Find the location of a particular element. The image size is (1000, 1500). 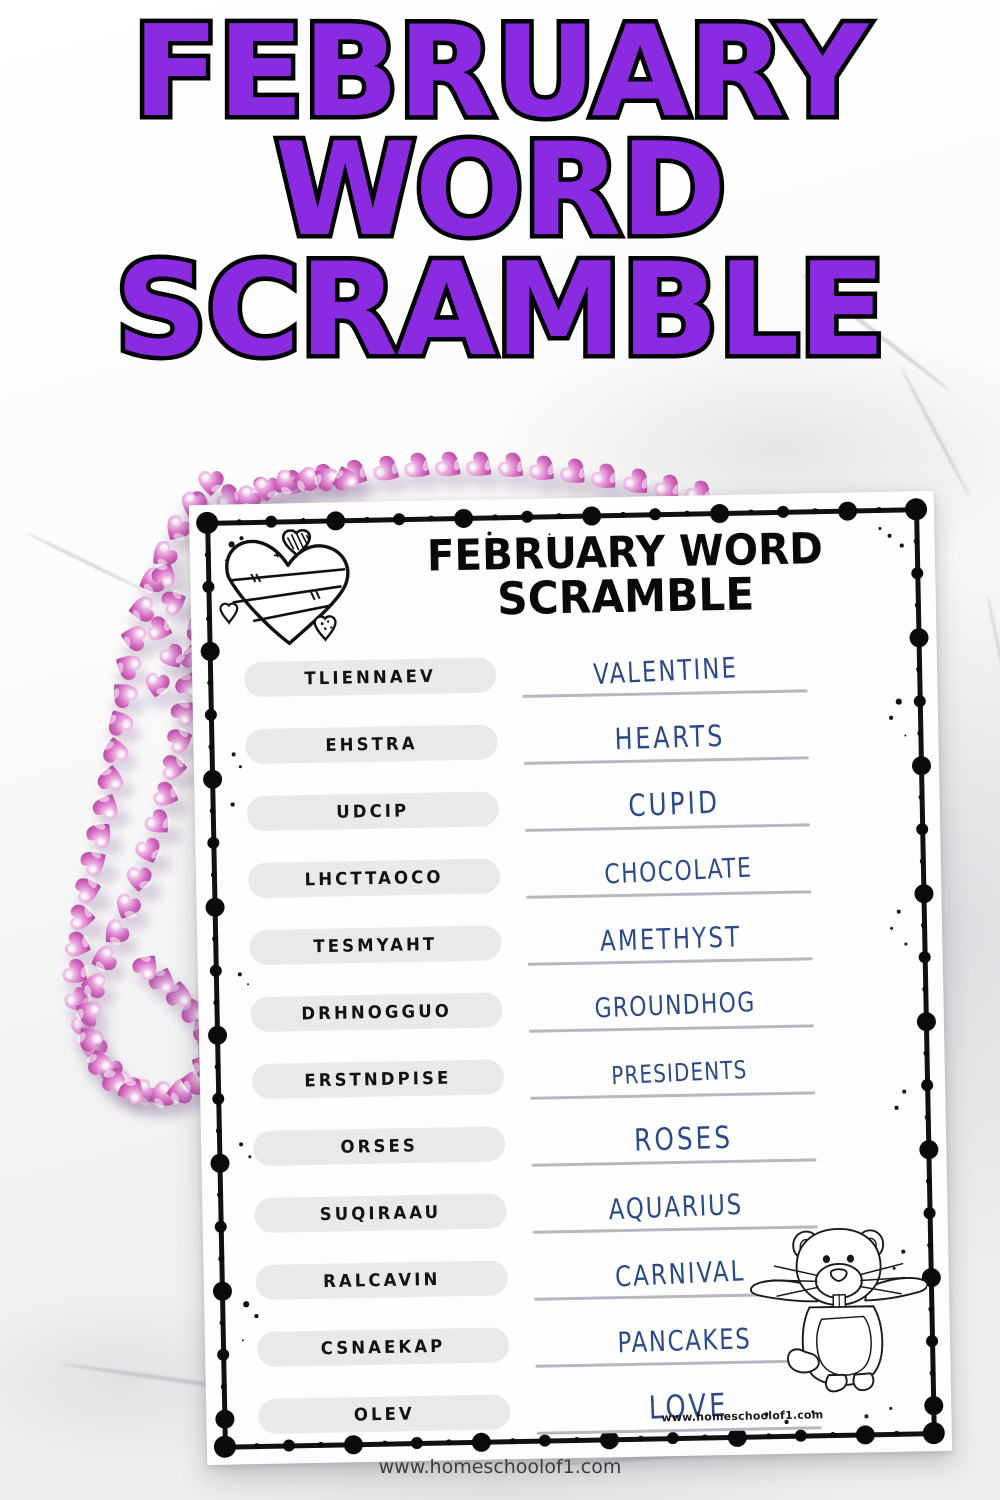

scrambled-word-text: EHSTRA is located at coordinates (371, 744).